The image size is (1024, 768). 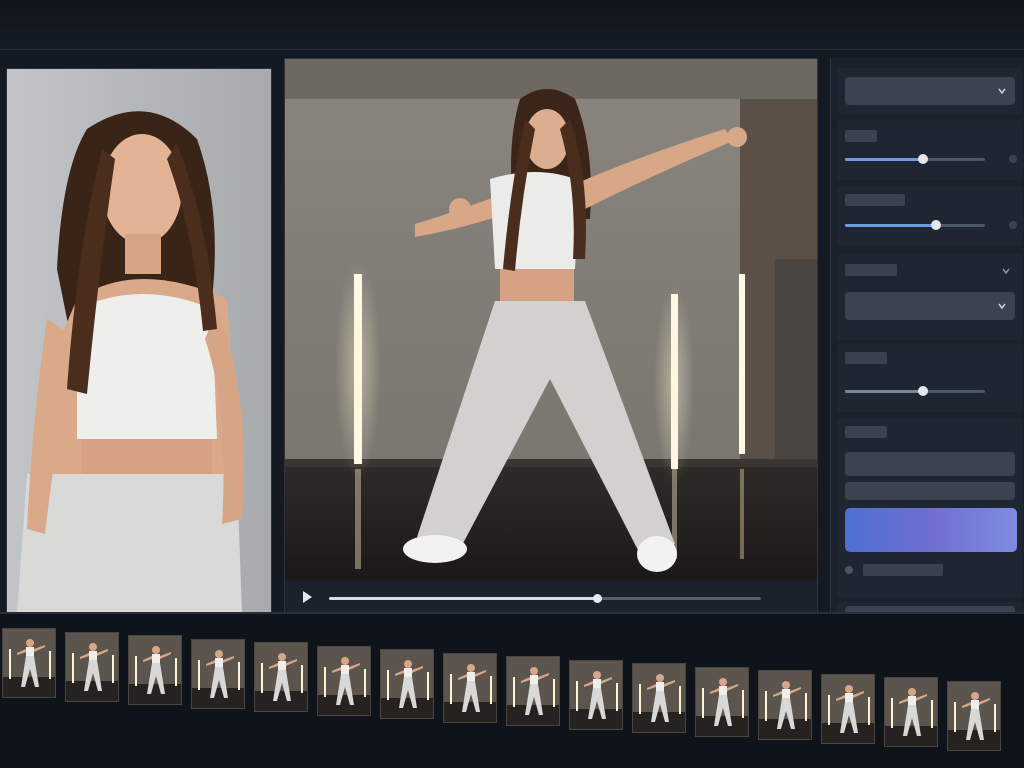 I want to click on timeline-scrubber, so click(x=545, y=598).